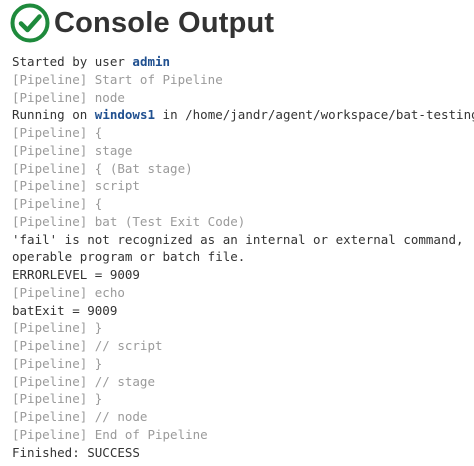 The width and height of the screenshot is (474, 466). What do you see at coordinates (129, 257) in the screenshot?
I see `console-line-output: operable program or batch file.` at bounding box center [129, 257].